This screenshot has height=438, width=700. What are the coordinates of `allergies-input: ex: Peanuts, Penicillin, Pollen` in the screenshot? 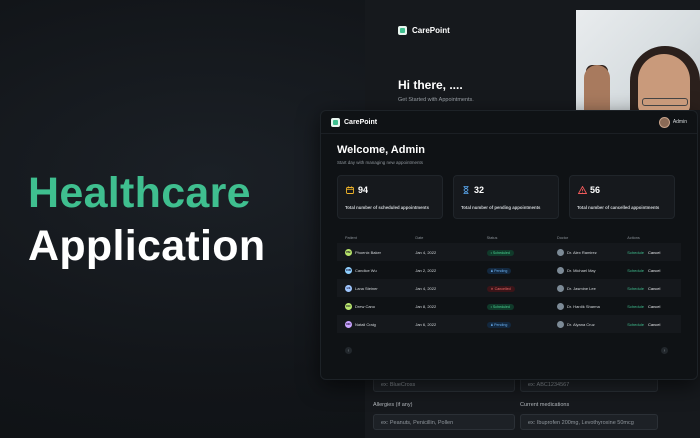 It's located at (444, 422).